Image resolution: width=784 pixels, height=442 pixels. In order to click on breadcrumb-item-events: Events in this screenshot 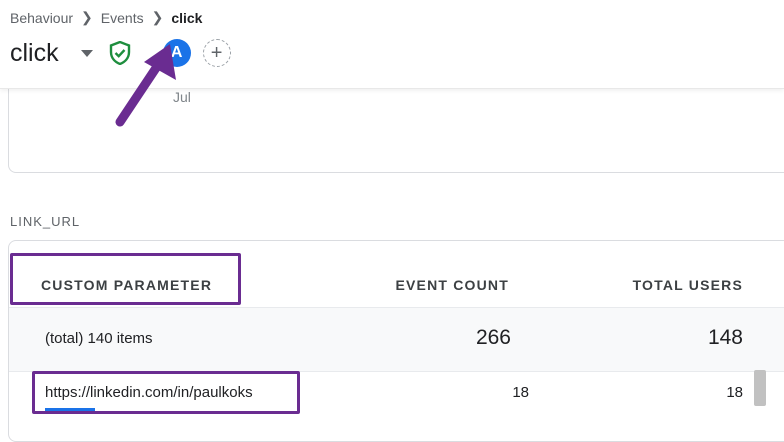, I will do `click(122, 18)`.